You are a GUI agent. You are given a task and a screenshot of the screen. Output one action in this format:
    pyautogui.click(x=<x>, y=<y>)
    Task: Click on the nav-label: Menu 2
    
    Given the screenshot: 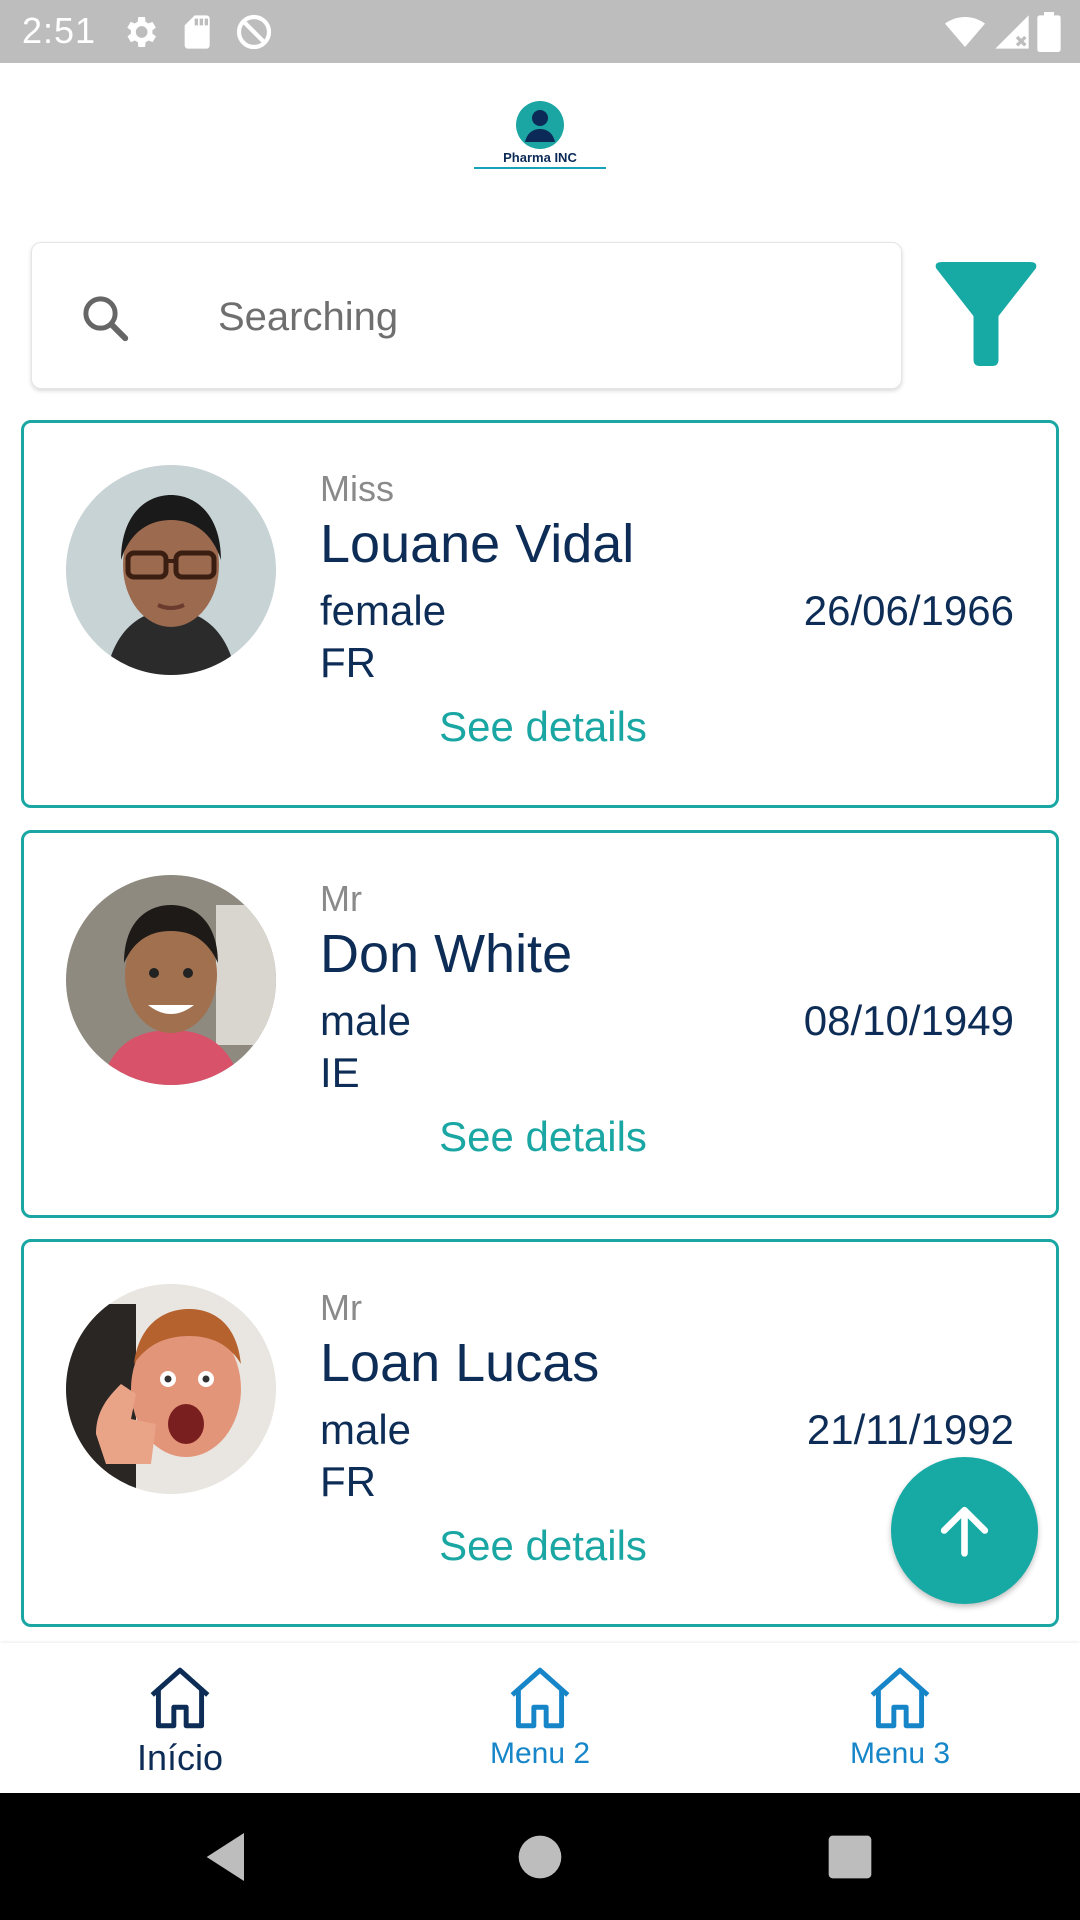 What is the action you would take?
    pyautogui.click(x=540, y=1753)
    